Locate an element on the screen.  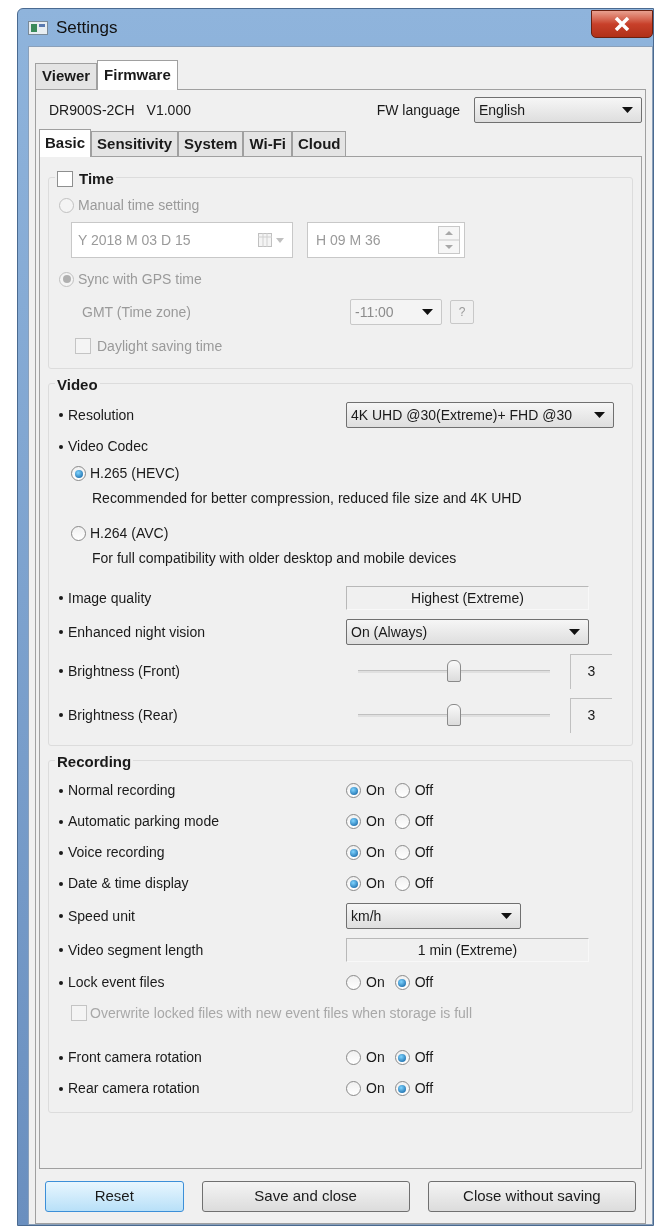
option-description: Recommended for better compression, reduced file size and 4K UHD is located at coordinates (307, 498).